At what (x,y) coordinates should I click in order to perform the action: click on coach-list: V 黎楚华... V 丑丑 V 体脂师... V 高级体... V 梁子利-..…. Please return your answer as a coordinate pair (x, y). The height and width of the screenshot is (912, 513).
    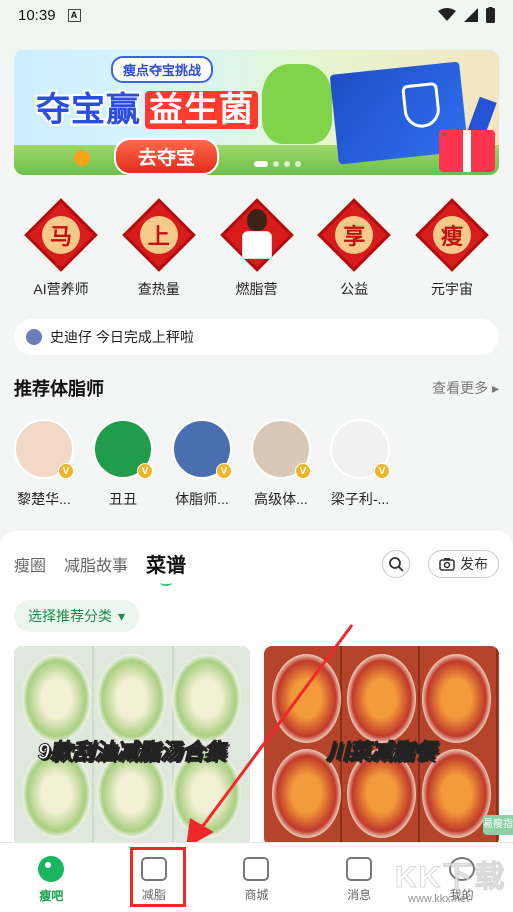
    Looking at the image, I should click on (256, 455).